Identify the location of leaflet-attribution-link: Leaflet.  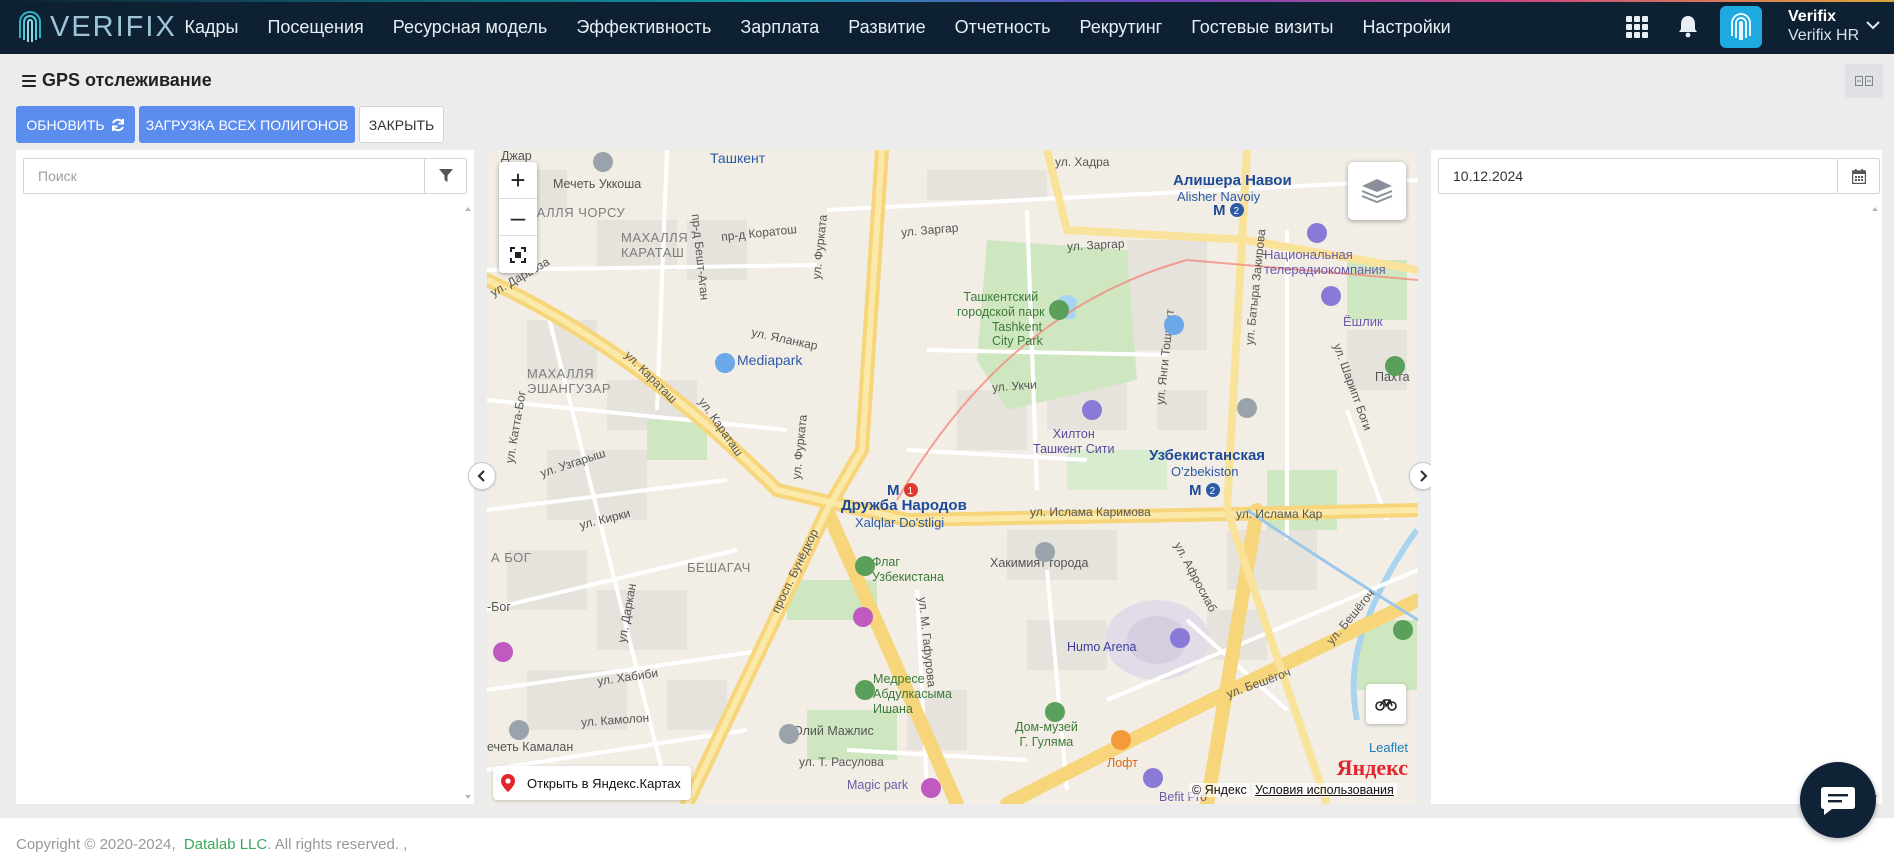
(1388, 747).